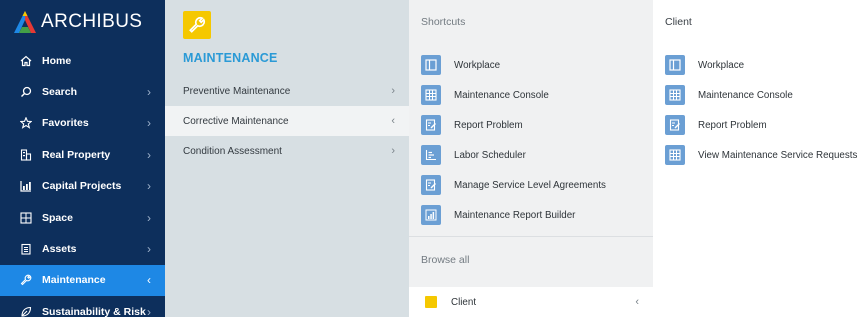  I want to click on search-icon, so click(26, 92).